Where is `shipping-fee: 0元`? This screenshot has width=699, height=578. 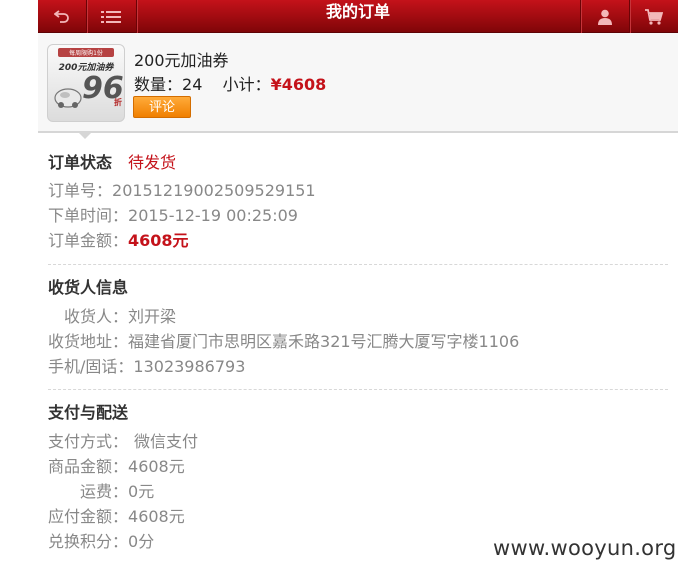
shipping-fee: 0元 is located at coordinates (141, 491).